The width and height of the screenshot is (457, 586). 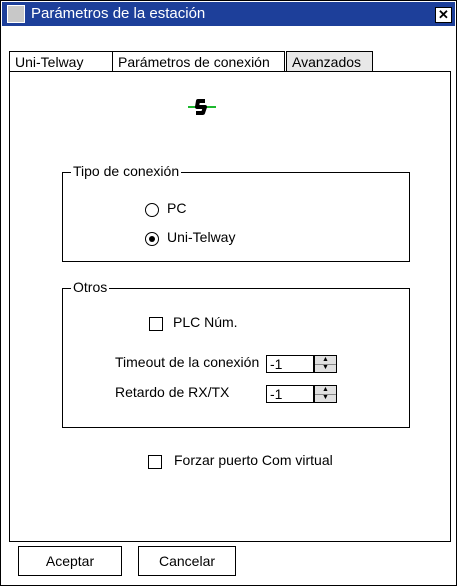 I want to click on cancel-button: Cancelar, so click(x=187, y=561).